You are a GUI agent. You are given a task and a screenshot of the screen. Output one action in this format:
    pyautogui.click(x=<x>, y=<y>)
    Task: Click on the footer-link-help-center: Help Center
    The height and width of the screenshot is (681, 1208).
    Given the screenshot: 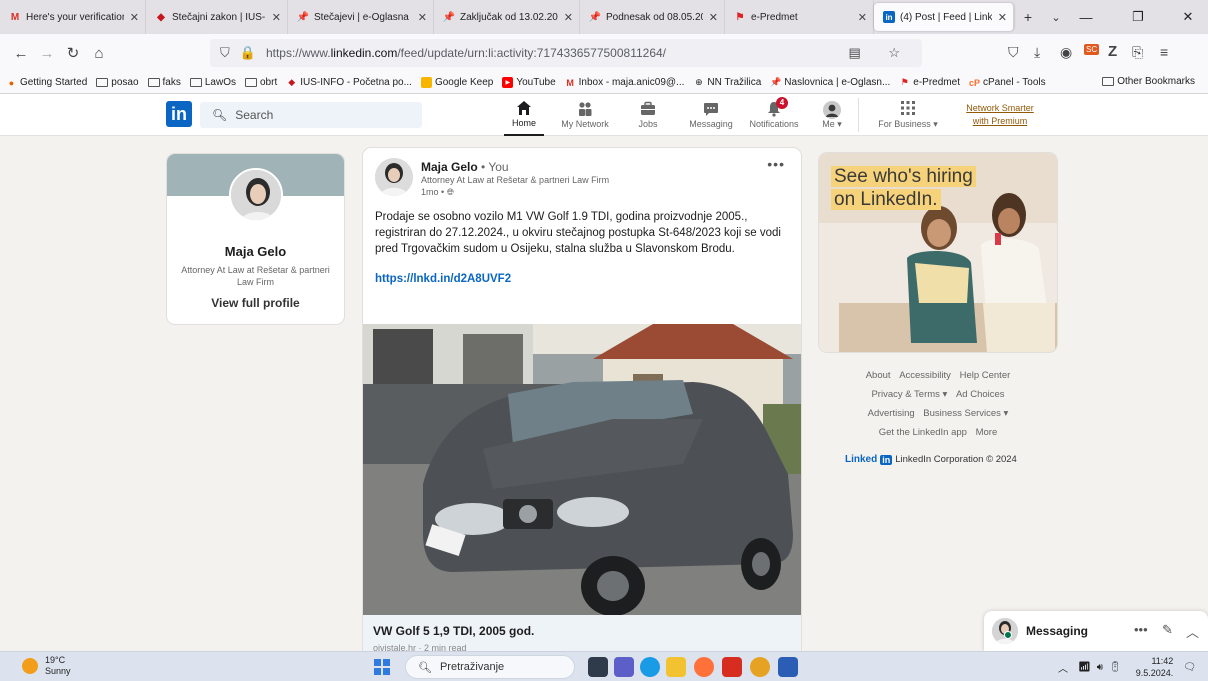 What is the action you would take?
    pyautogui.click(x=985, y=375)
    